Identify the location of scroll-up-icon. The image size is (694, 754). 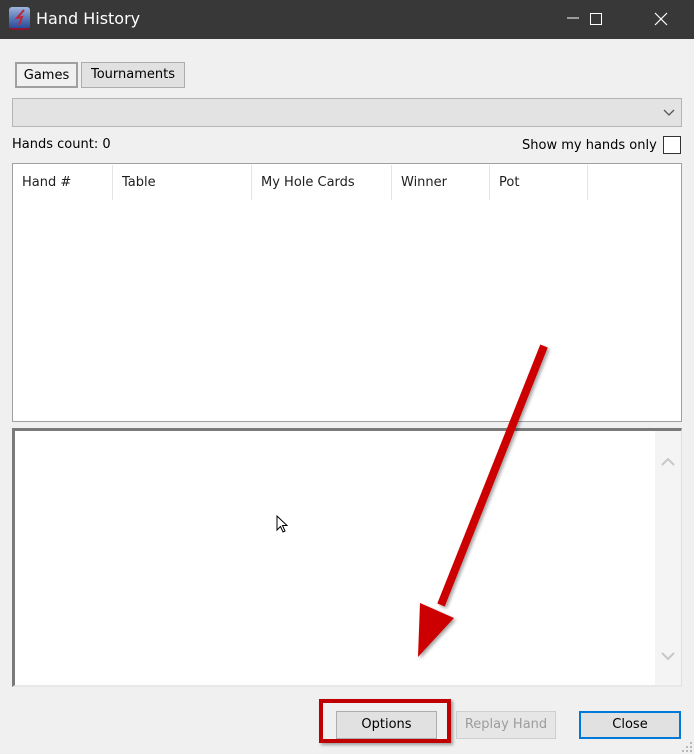
(668, 462).